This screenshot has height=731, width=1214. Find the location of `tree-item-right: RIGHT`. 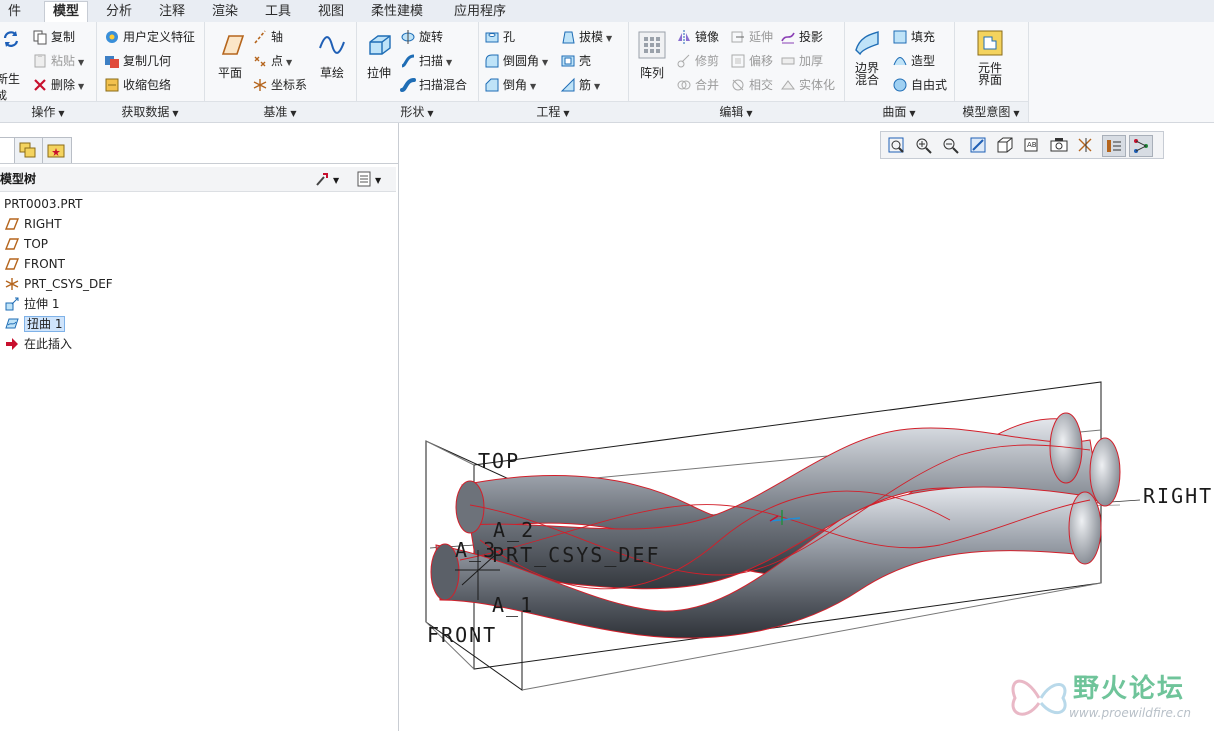

tree-item-right: RIGHT is located at coordinates (33, 224).